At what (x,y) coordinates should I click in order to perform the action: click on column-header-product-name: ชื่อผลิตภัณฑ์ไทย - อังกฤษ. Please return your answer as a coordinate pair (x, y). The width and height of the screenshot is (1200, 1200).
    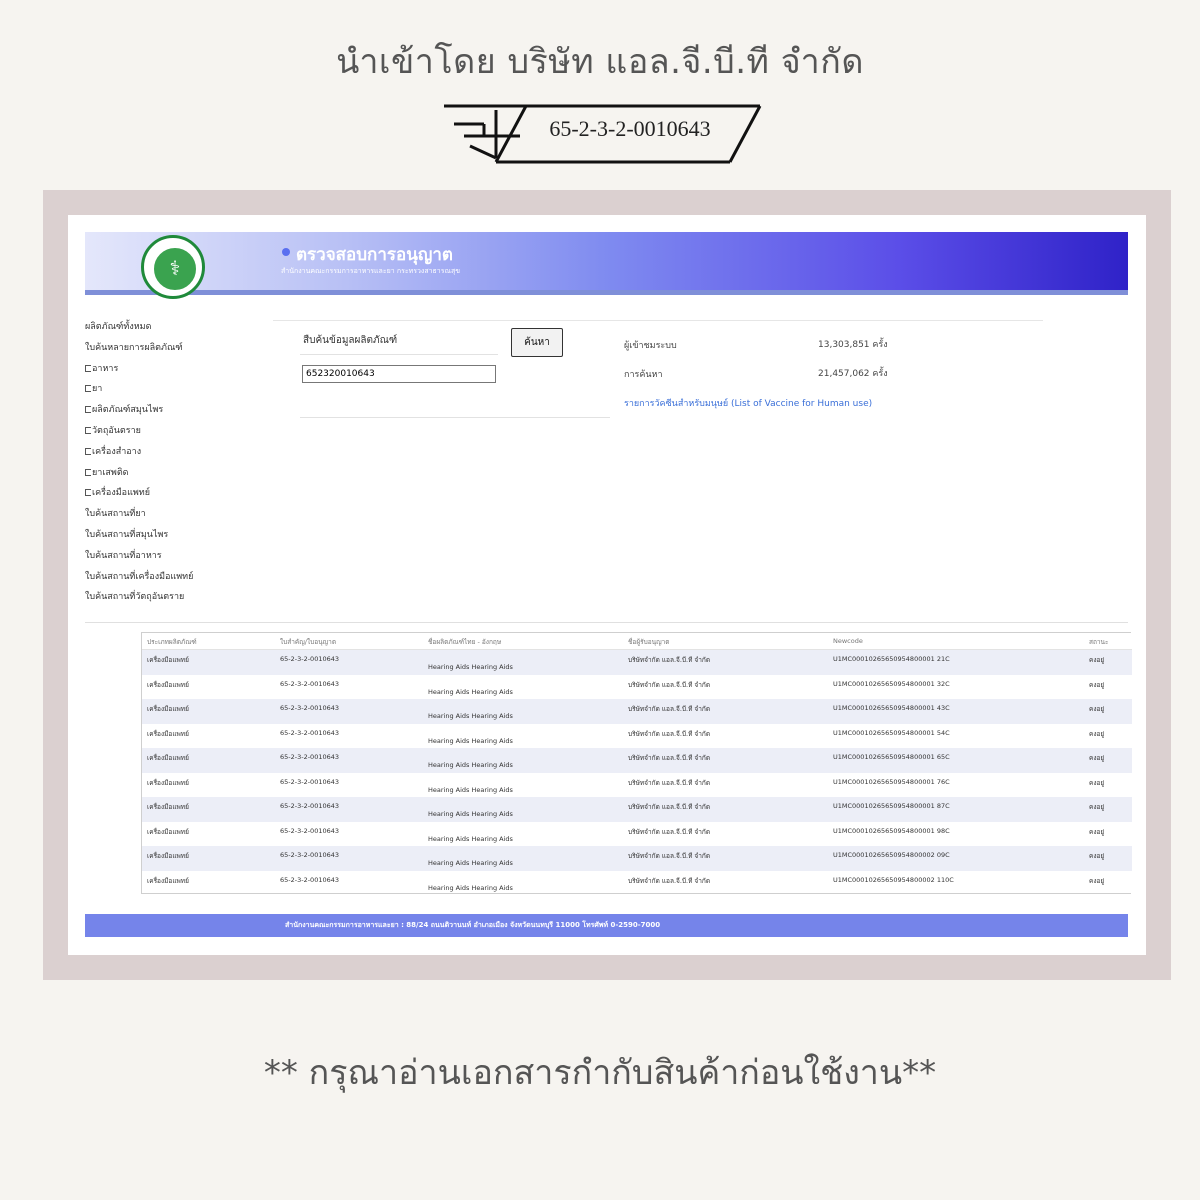
    Looking at the image, I should click on (464, 642).